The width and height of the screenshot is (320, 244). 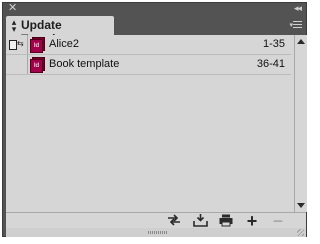 What do you see at coordinates (12, 8) in the screenshot?
I see `close-icon: ✕` at bounding box center [12, 8].